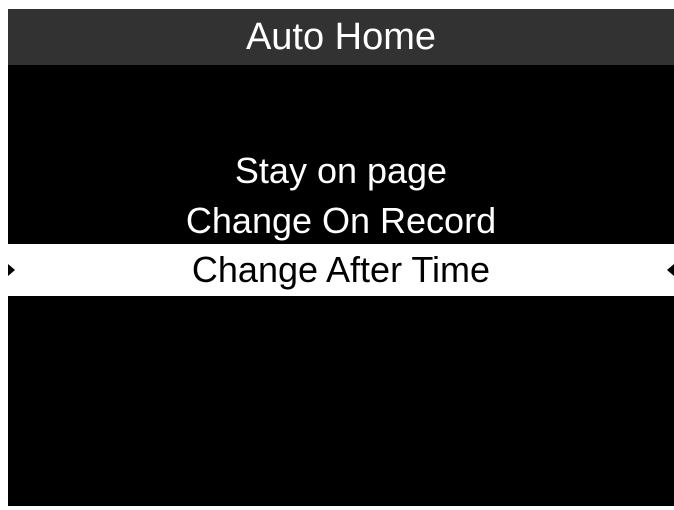 This screenshot has height=510, width=674. Describe the element at coordinates (11, 270) in the screenshot. I see `caret-right-icon` at that location.